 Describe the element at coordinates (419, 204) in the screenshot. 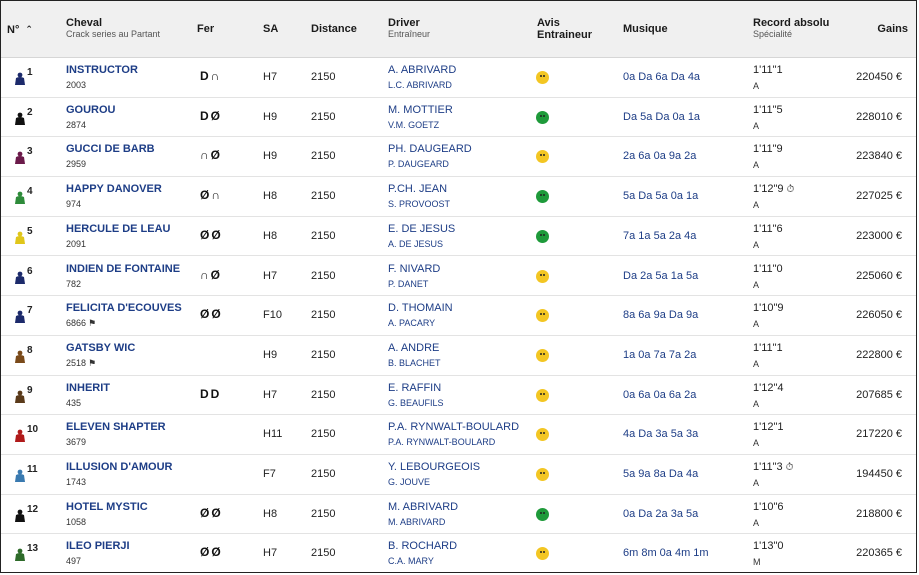

I see `trainer-link: S. PROVOOST` at that location.